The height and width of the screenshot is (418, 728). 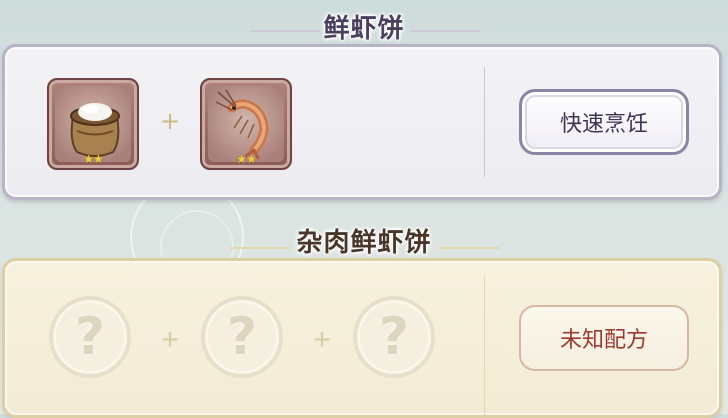 I want to click on unknown-recipe-label: 未知配方, so click(x=603, y=340).